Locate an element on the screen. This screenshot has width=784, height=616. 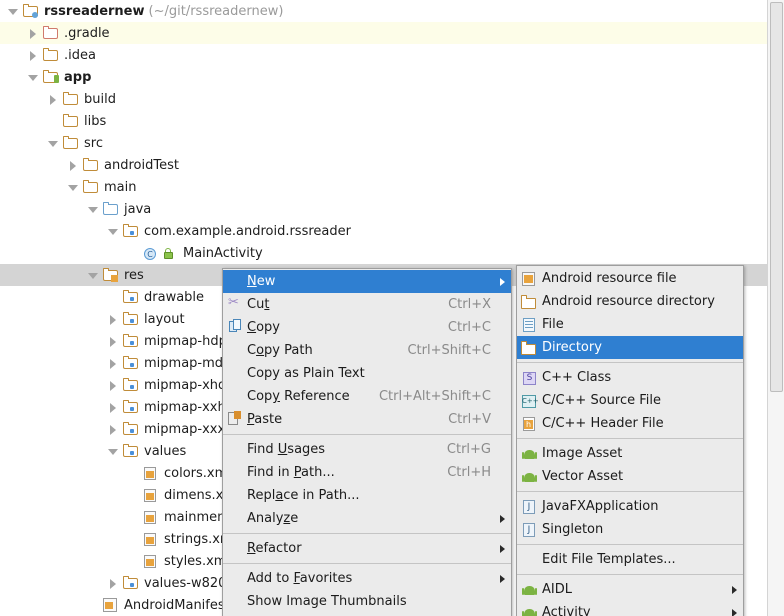
tree-row: .idea is located at coordinates (384, 55).